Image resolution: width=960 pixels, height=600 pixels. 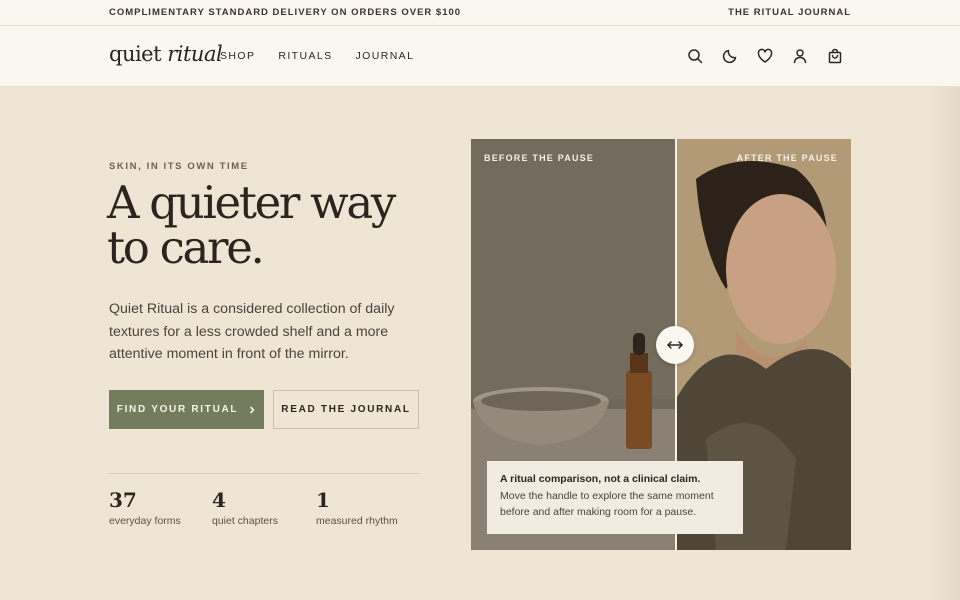 I want to click on stat-label: everyday forms, so click(x=145, y=521).